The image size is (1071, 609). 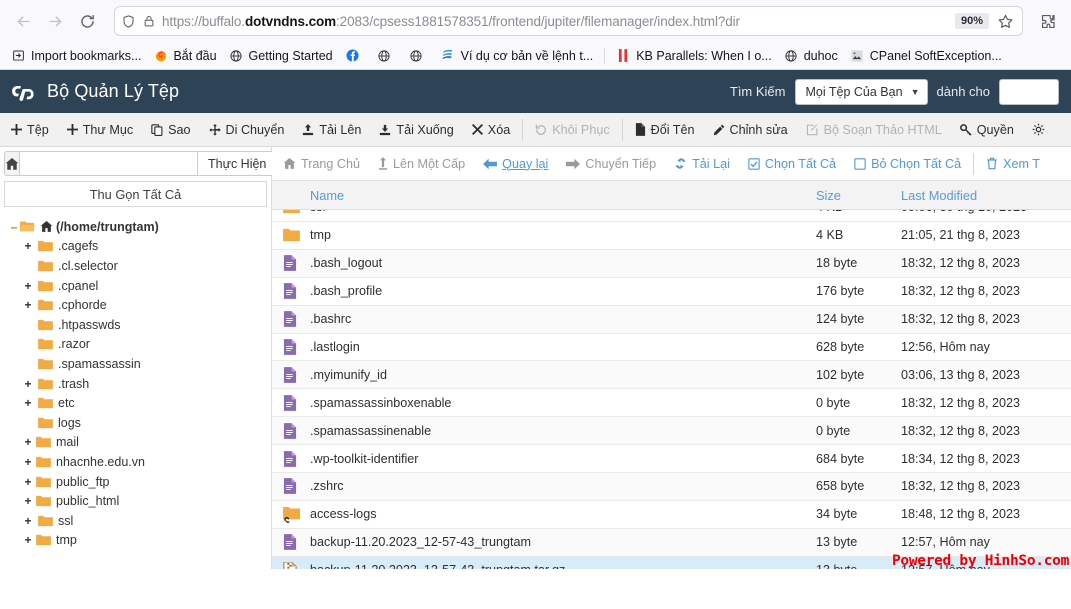 I want to click on bookmark-item-facebook, so click(x=355, y=55).